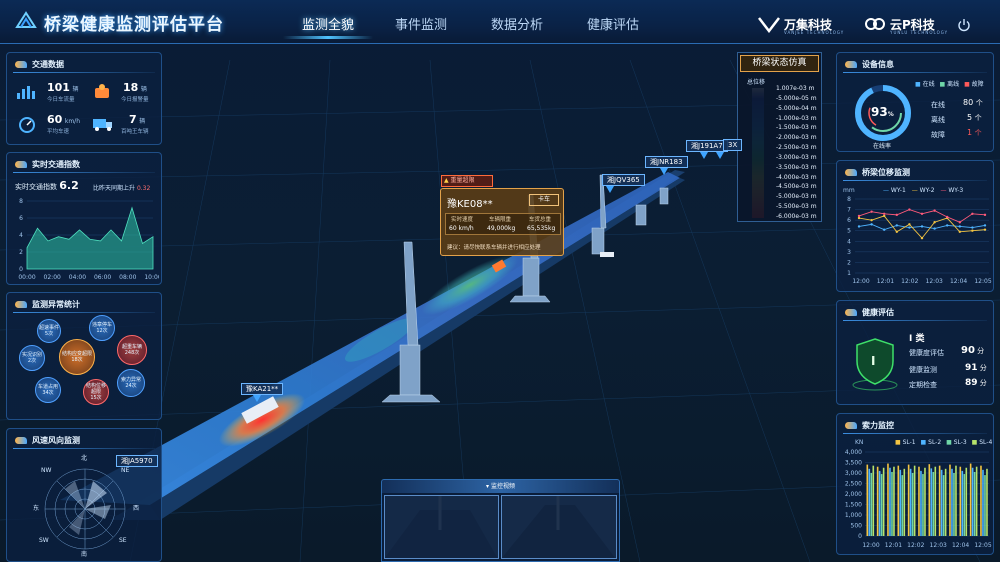 This screenshot has height=562, width=1000. What do you see at coordinates (84, 554) in the screenshot?
I see `wind-dir-s: 南` at bounding box center [84, 554].